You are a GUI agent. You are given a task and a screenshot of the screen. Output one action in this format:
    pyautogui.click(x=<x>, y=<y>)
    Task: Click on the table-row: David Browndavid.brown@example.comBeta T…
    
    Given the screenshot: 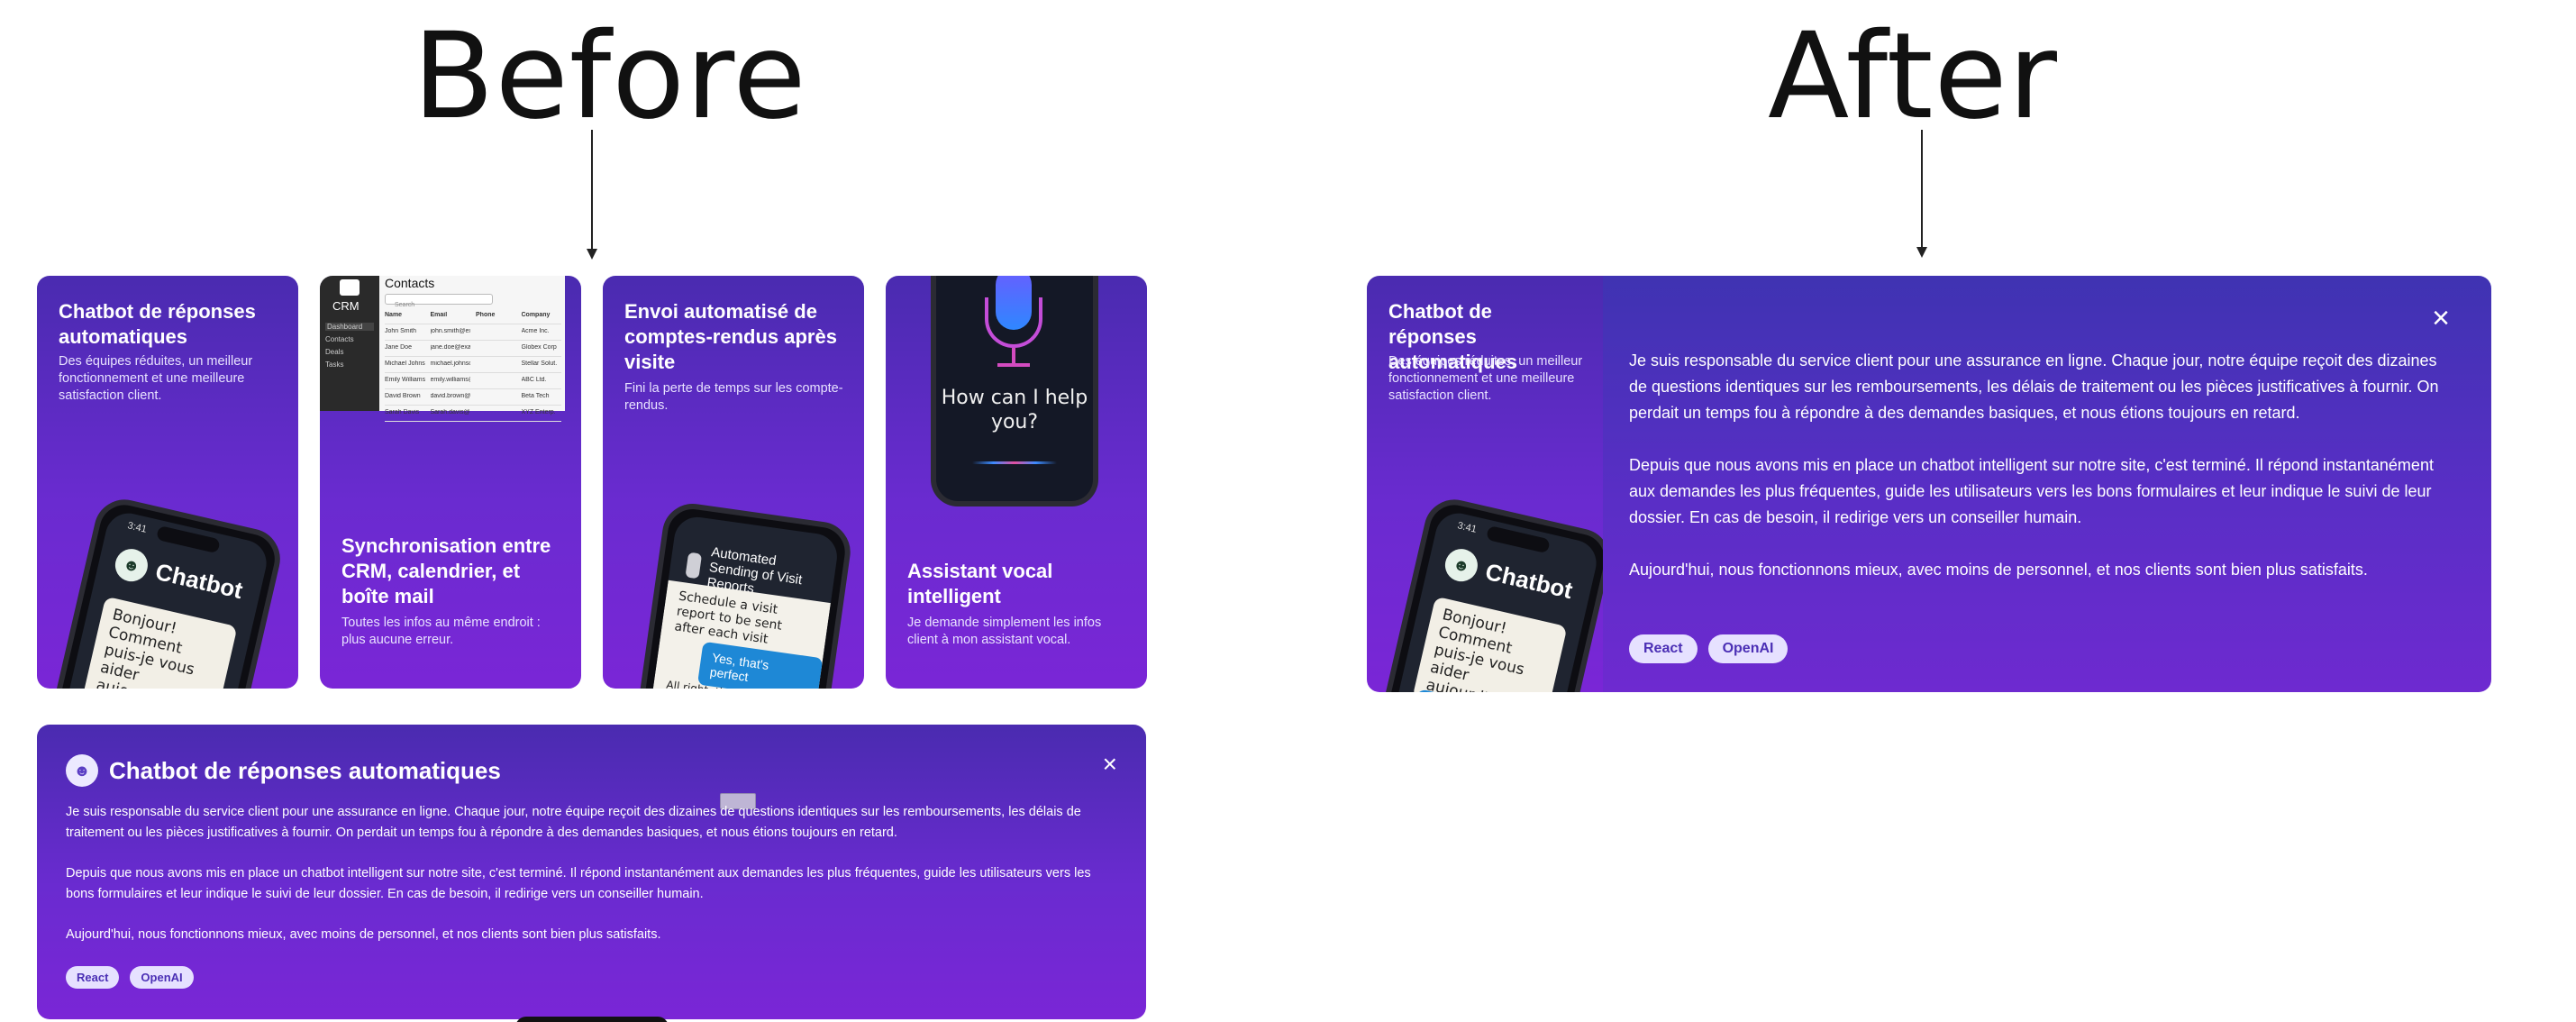 What is the action you would take?
    pyautogui.click(x=473, y=397)
    